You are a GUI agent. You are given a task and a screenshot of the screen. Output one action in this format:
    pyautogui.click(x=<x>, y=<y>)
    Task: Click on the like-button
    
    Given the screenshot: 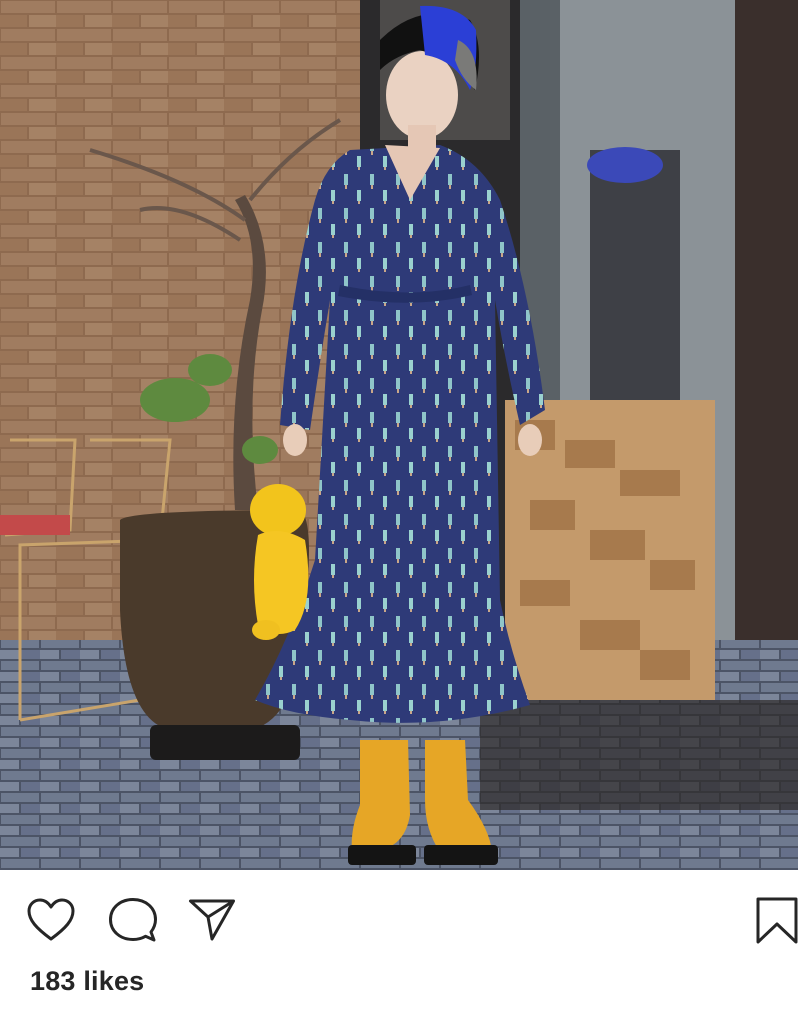 What is the action you would take?
    pyautogui.click(x=51, y=920)
    